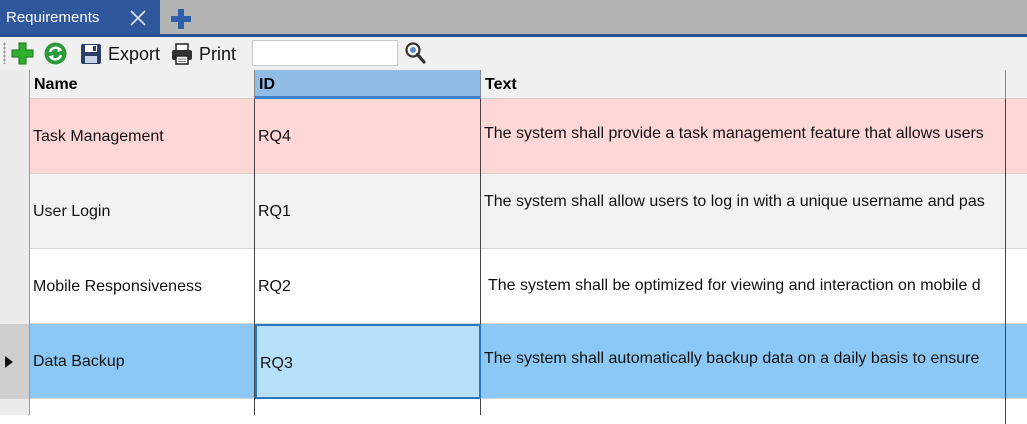 This screenshot has height=424, width=1027. I want to click on toolbar: Export Print, so click(513, 54).